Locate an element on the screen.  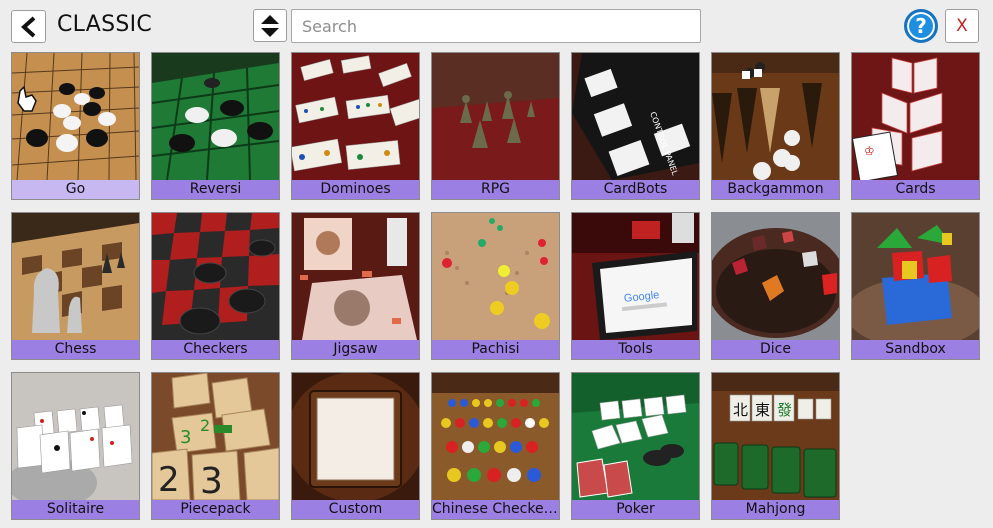
tile-label: Solitaire is located at coordinates (75, 509).